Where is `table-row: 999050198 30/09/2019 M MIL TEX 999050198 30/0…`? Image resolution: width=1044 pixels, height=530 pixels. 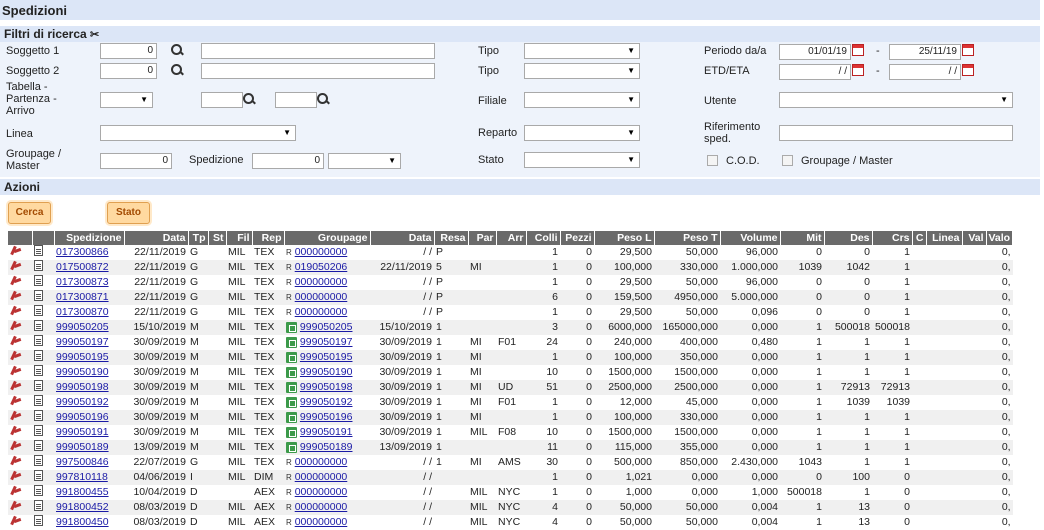
table-row: 999050198 30/09/2019 M MIL TEX 999050198 30/0… is located at coordinates (510, 387).